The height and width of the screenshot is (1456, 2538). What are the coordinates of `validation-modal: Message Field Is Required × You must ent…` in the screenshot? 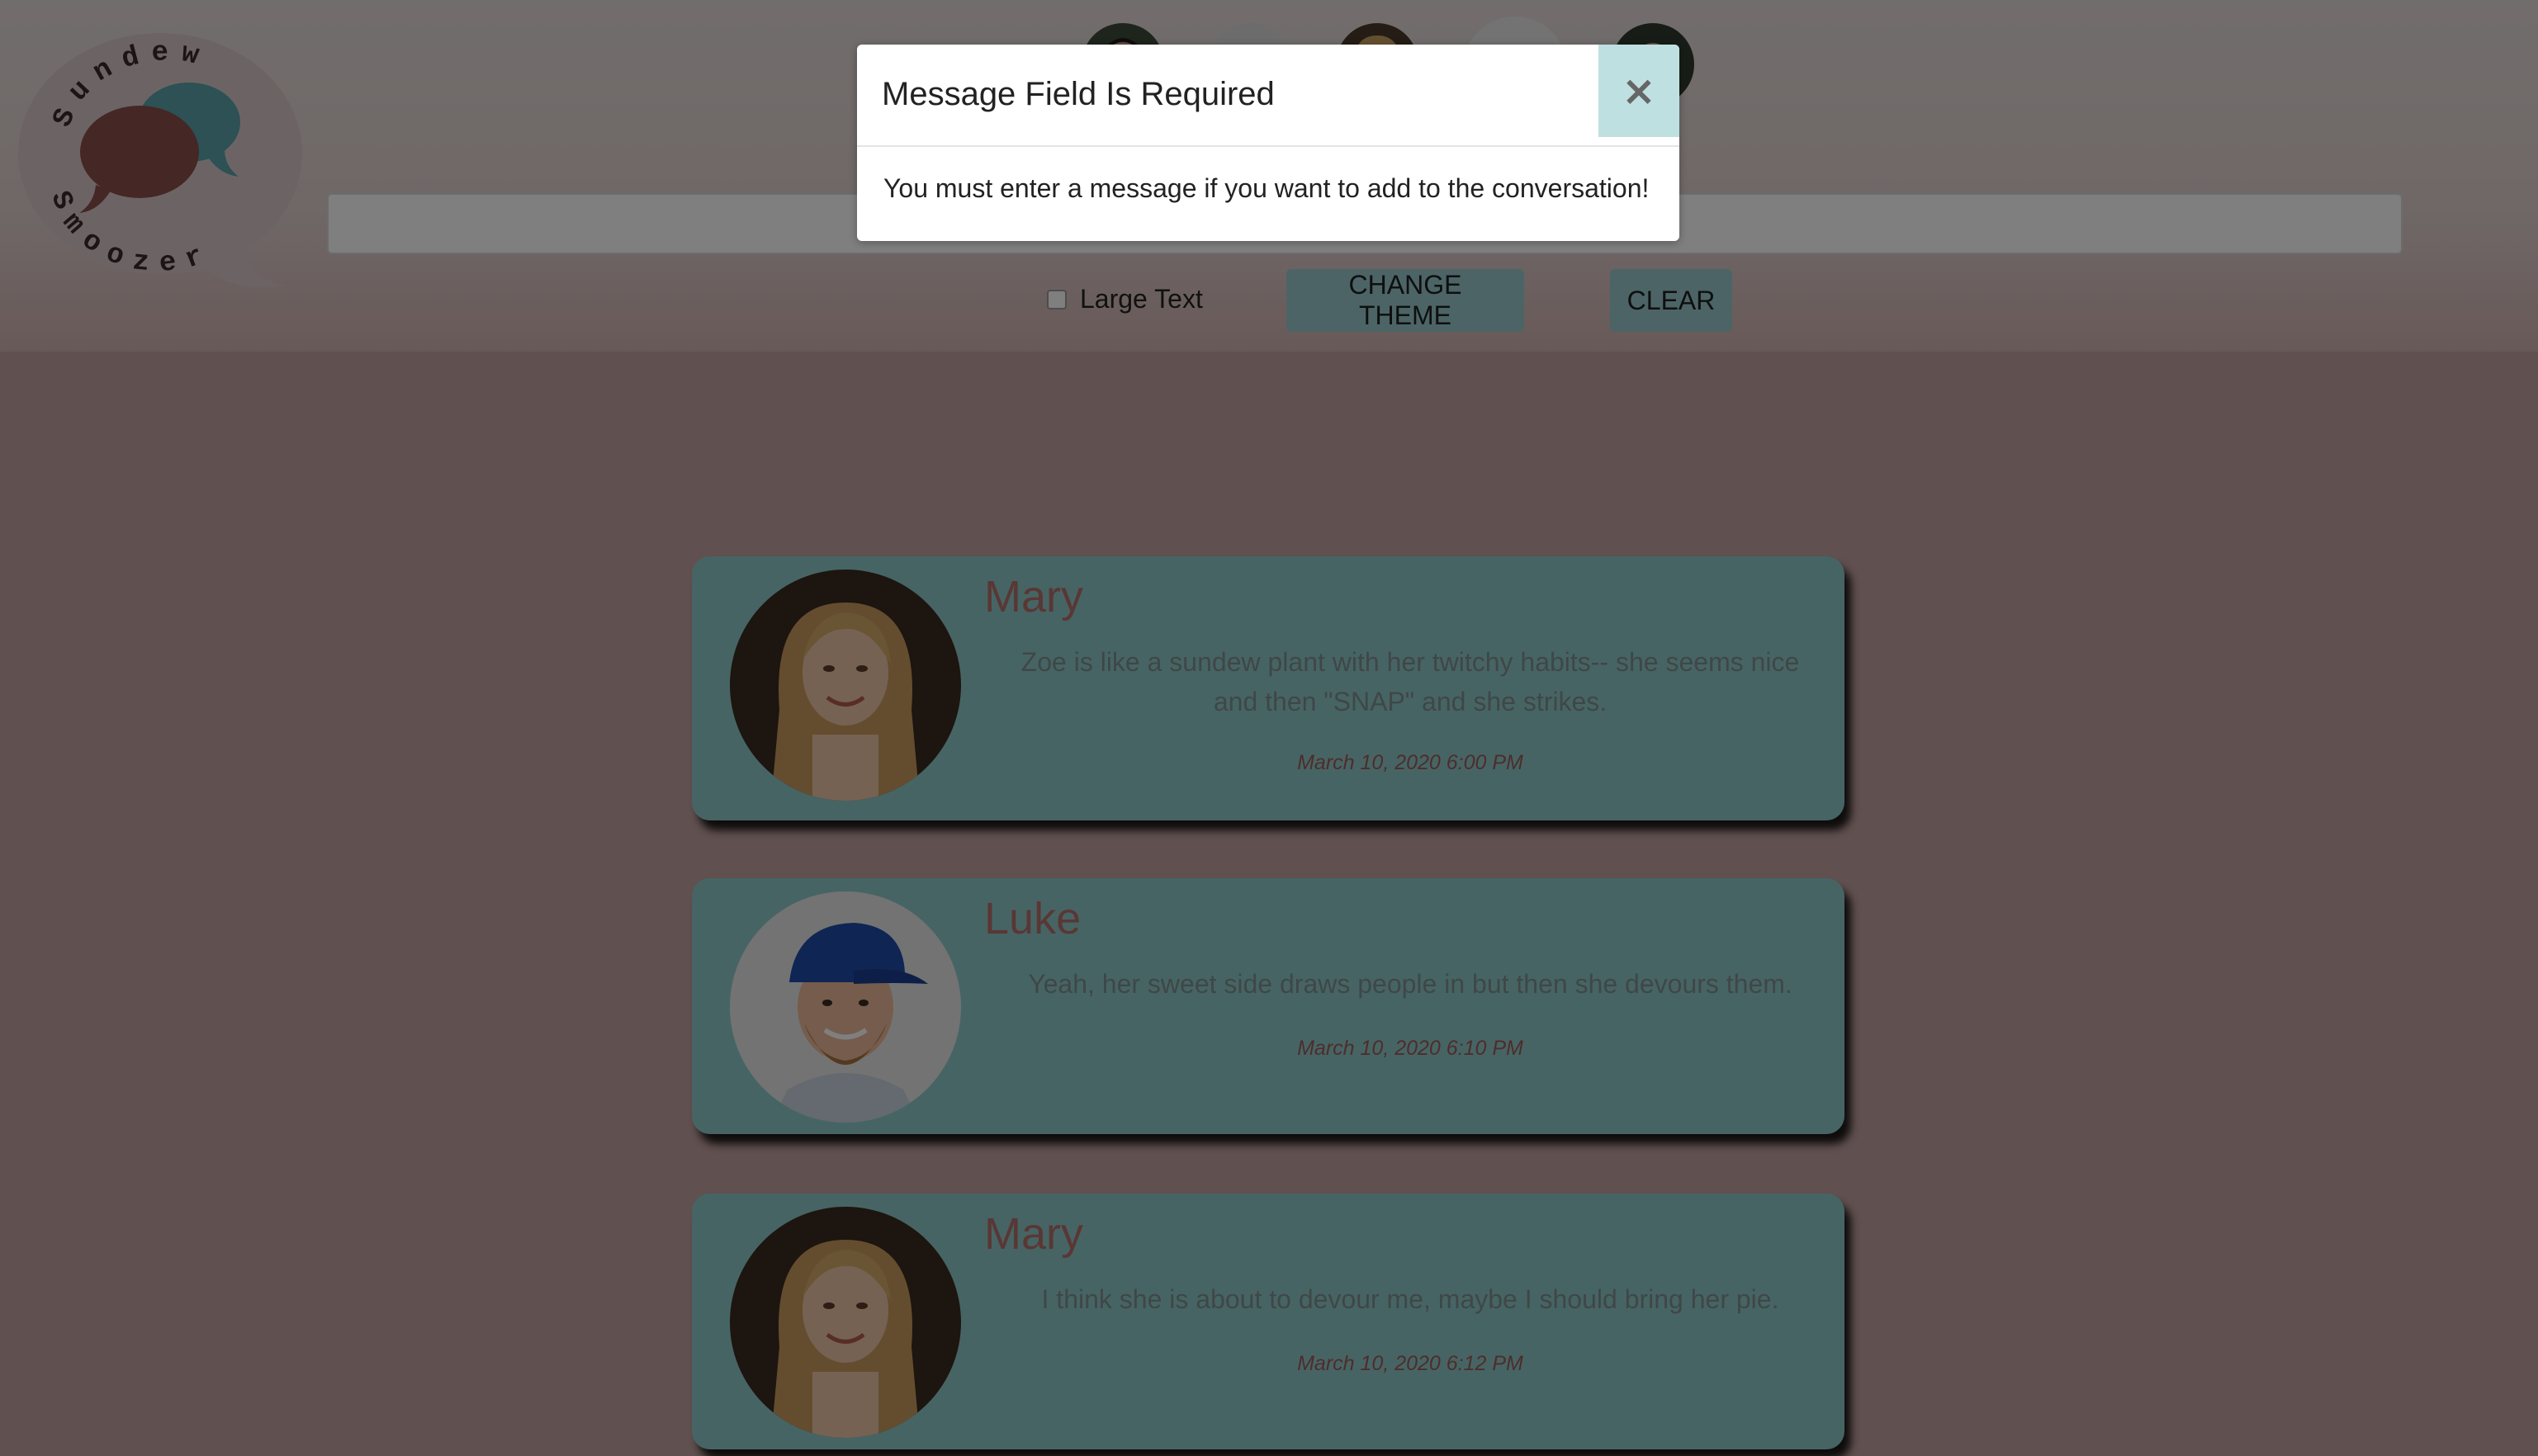 It's located at (1268, 143).